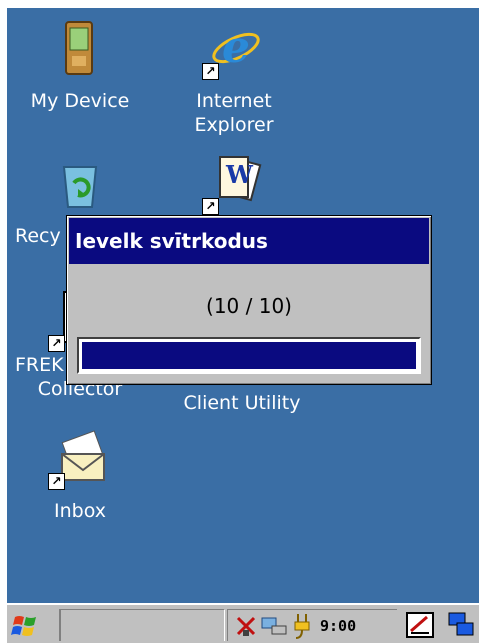 The image size is (479, 643). What do you see at coordinates (80, 50) in the screenshot?
I see `my-device-icon` at bounding box center [80, 50].